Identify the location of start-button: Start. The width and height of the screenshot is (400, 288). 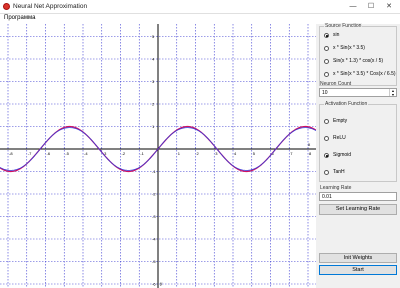
(358, 270).